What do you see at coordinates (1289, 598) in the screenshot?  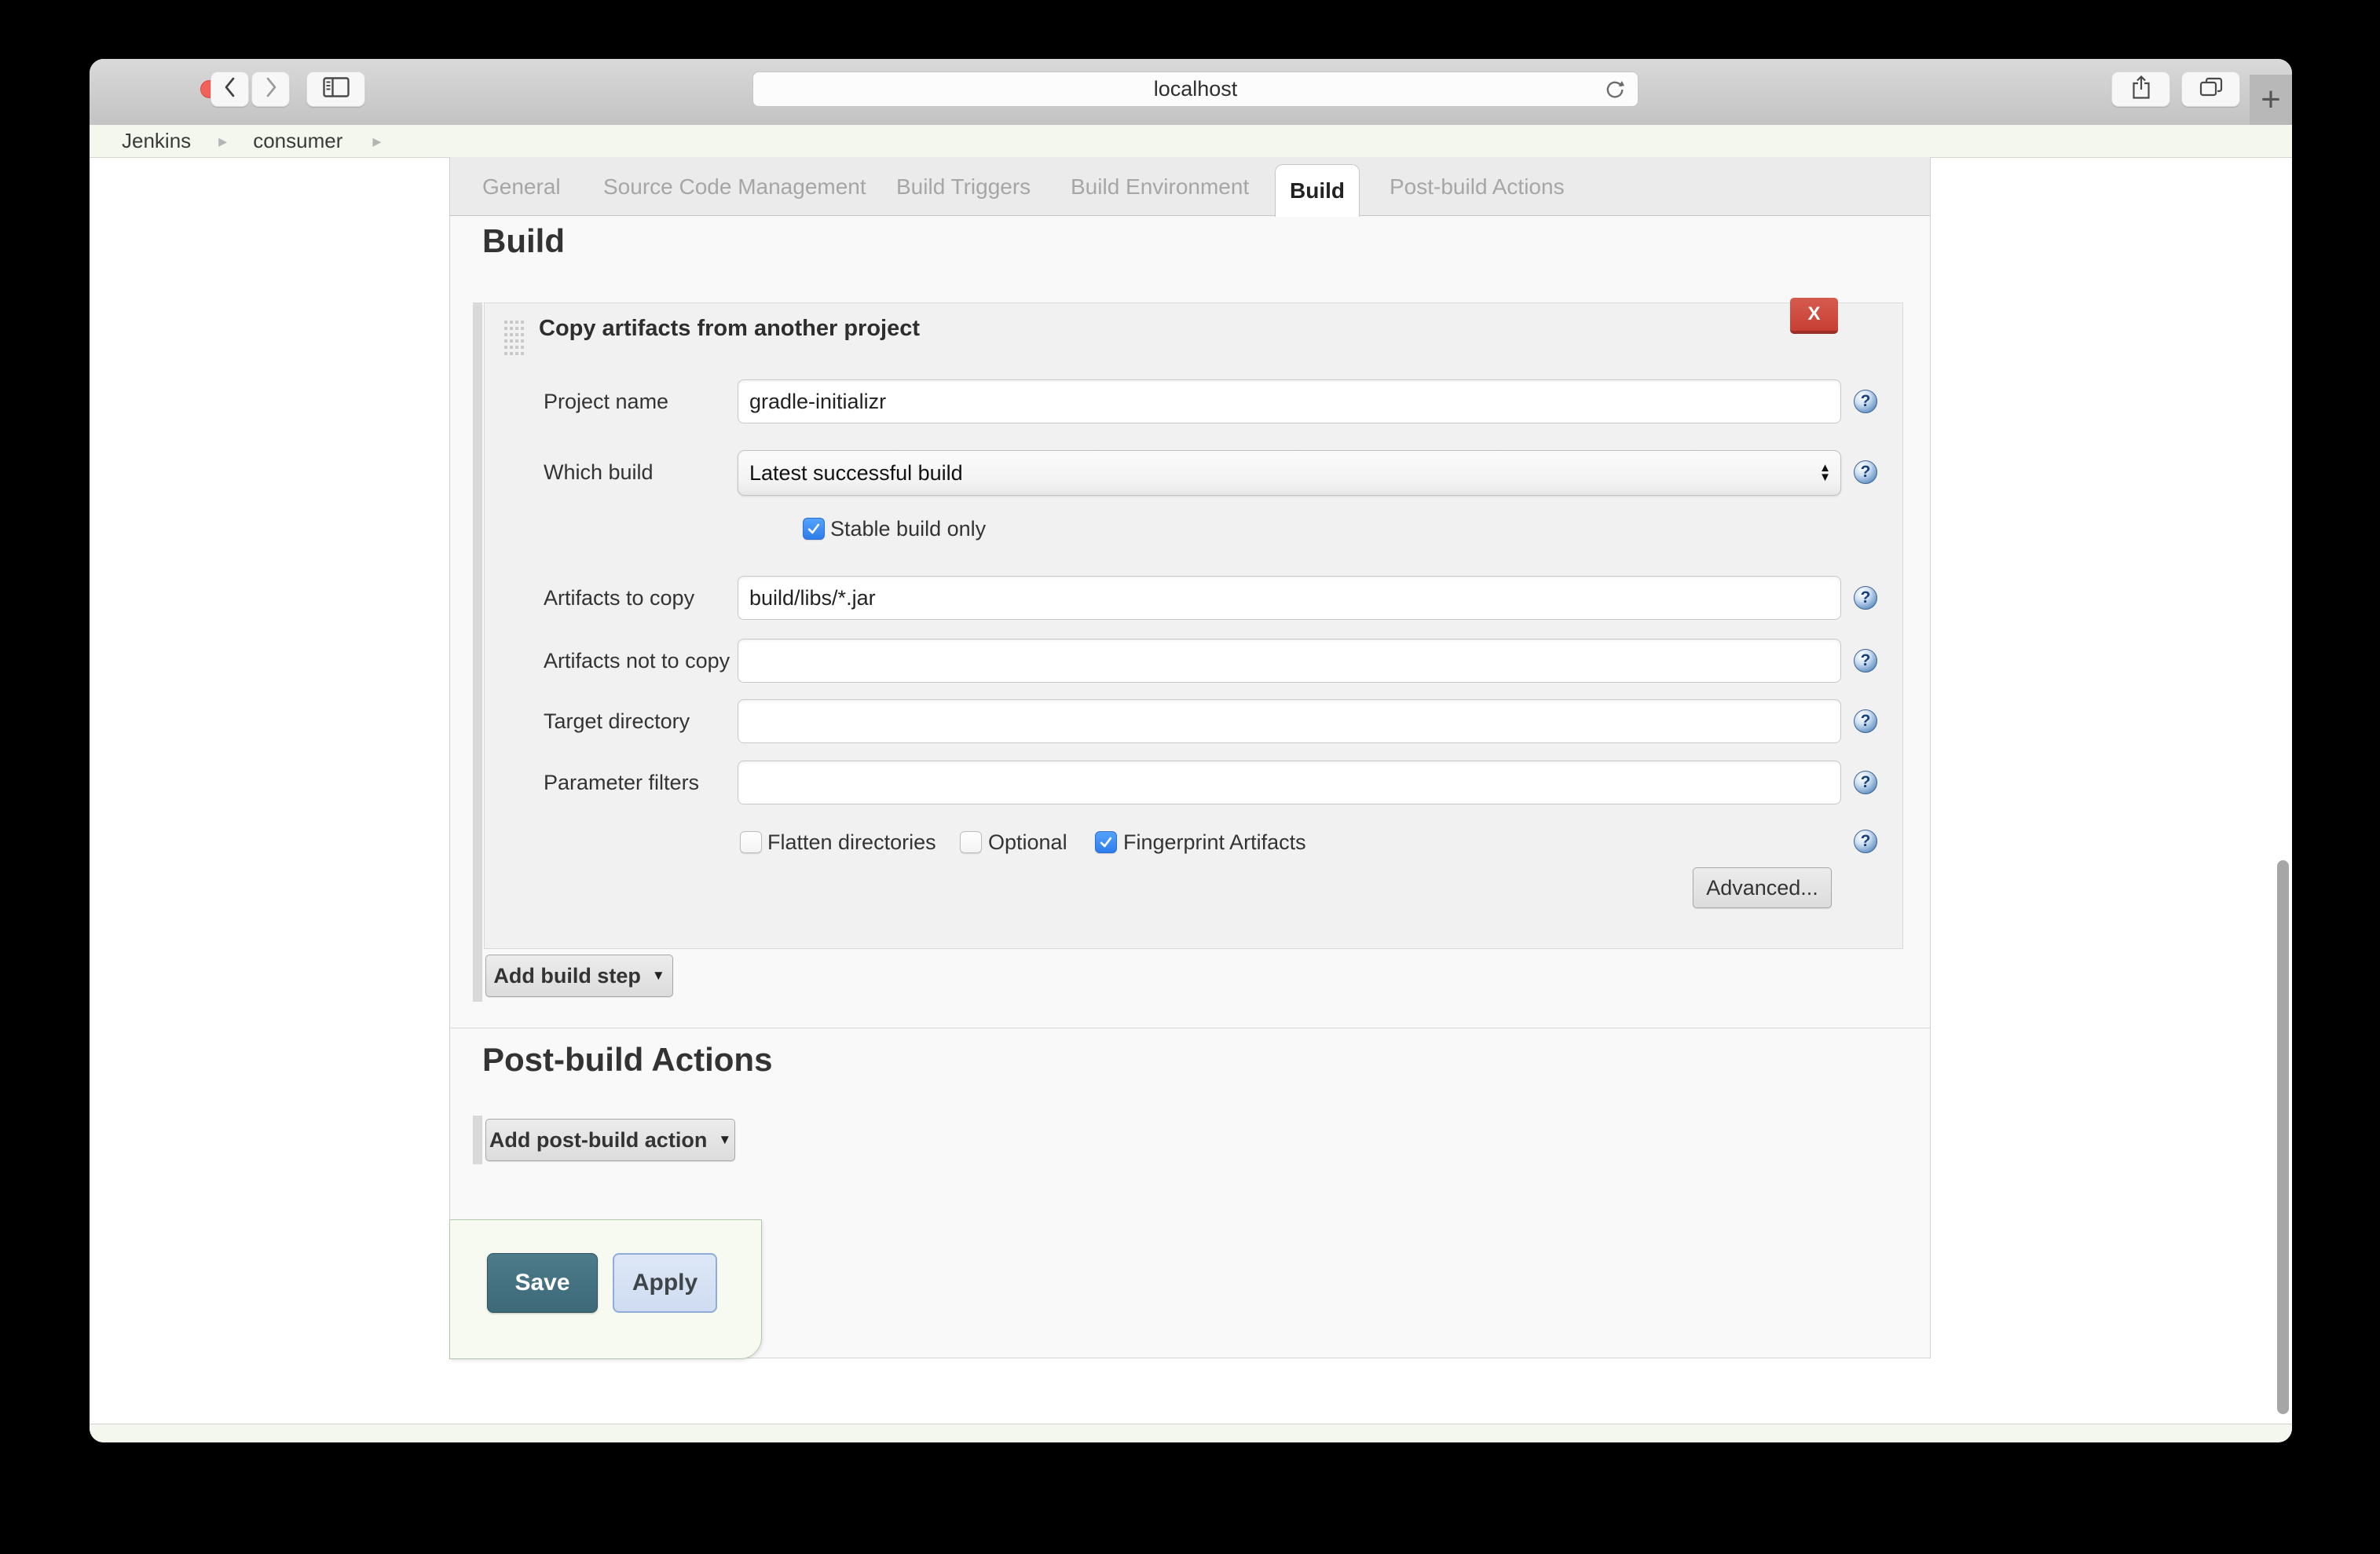 I see `artifacts-to-copy-input` at bounding box center [1289, 598].